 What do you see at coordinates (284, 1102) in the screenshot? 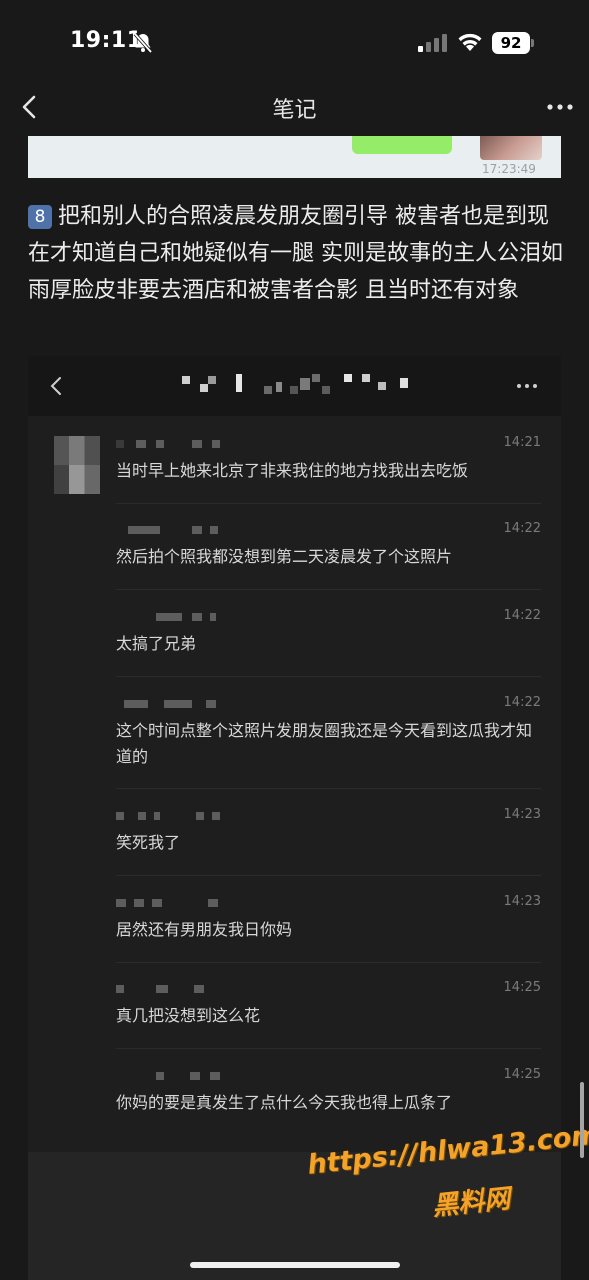
I see `message-text: 你妈的要是真发生了点什么今天我也得上瓜条了` at bounding box center [284, 1102].